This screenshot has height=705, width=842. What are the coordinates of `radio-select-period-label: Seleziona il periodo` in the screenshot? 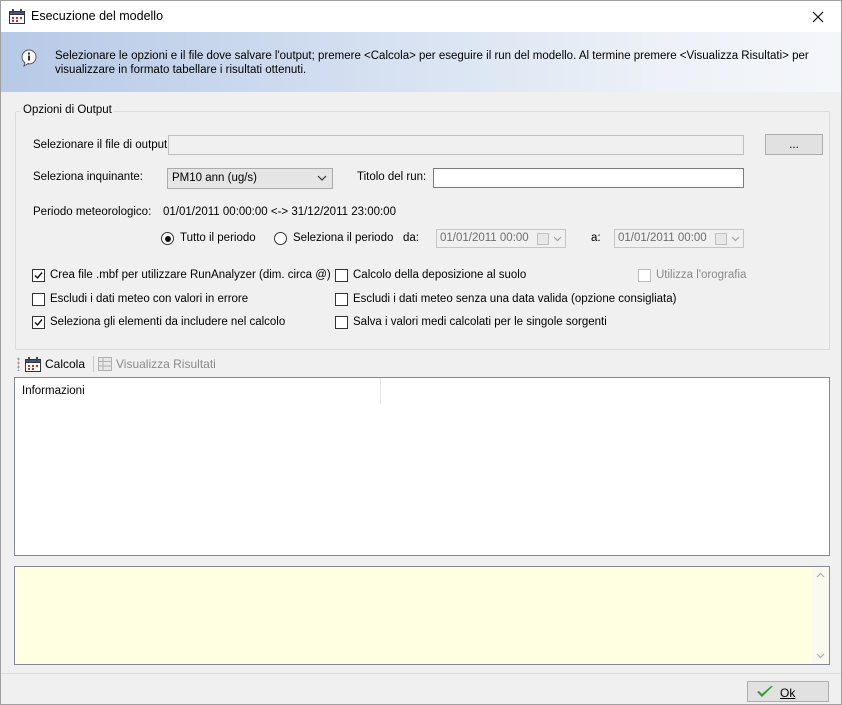 It's located at (343, 238).